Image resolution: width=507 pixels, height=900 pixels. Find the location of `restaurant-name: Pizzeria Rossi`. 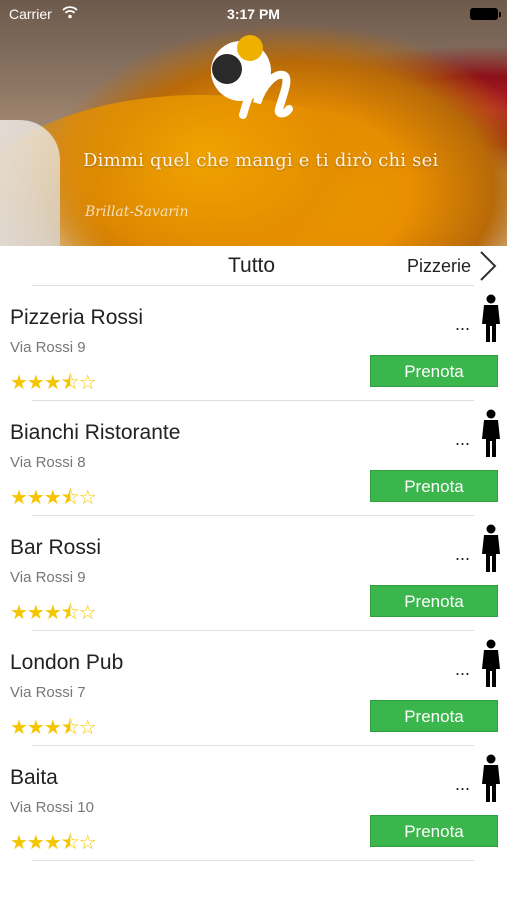

restaurant-name: Pizzeria Rossi is located at coordinates (77, 317).